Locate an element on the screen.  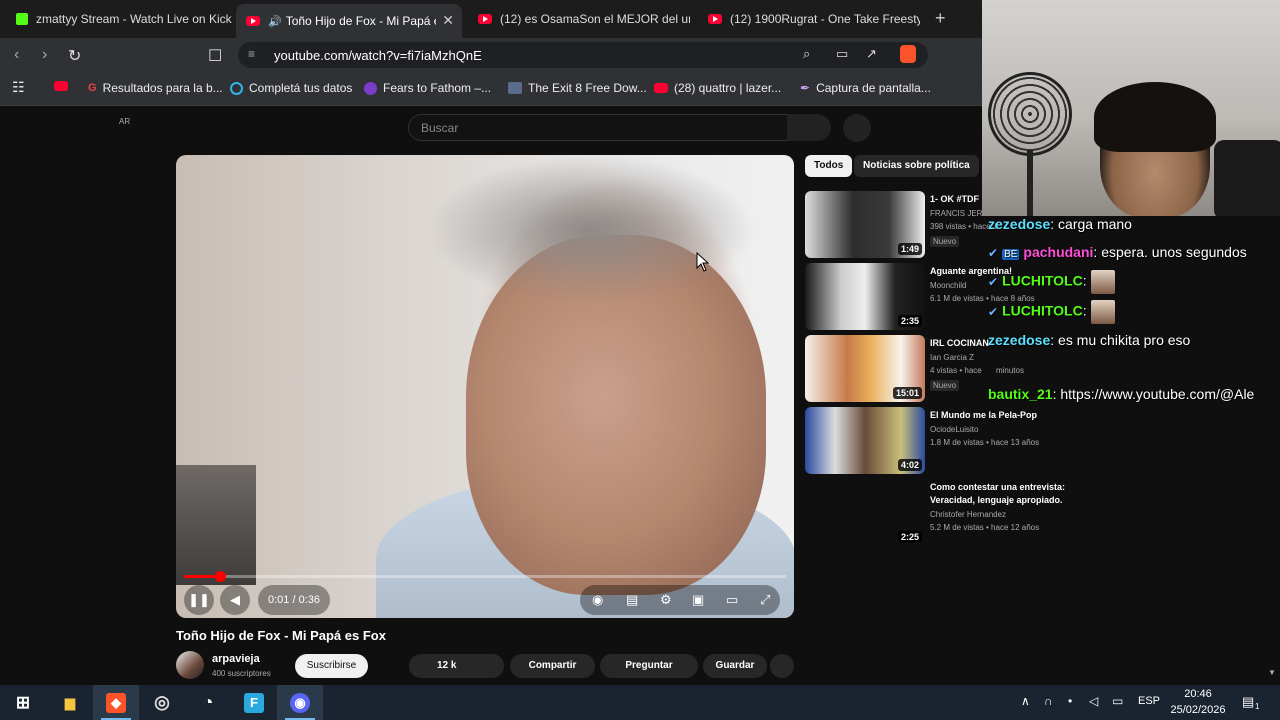
streamer-hair is located at coordinates (1155, 117).